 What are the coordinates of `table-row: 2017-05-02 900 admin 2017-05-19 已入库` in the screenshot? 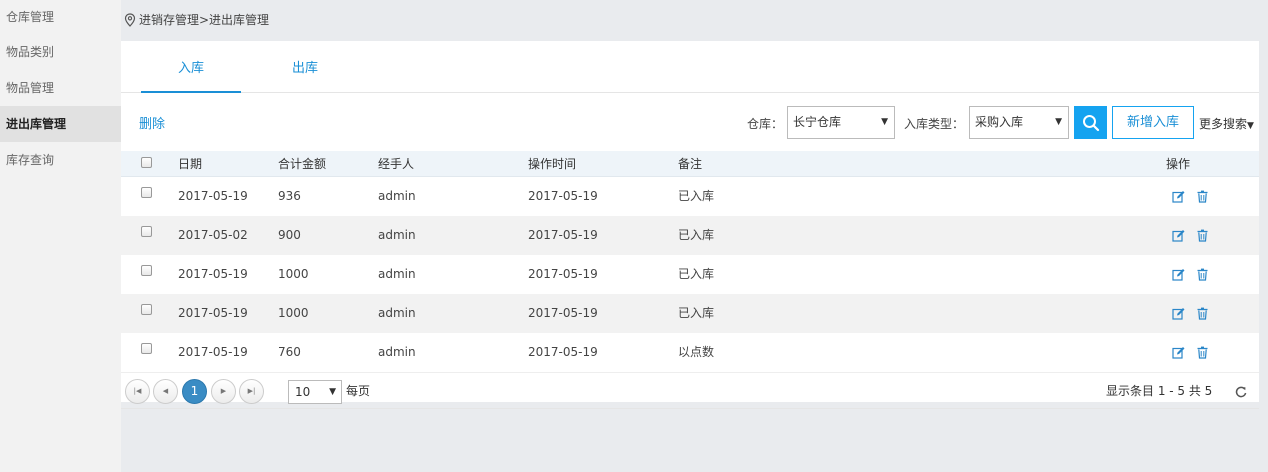 It's located at (690, 235).